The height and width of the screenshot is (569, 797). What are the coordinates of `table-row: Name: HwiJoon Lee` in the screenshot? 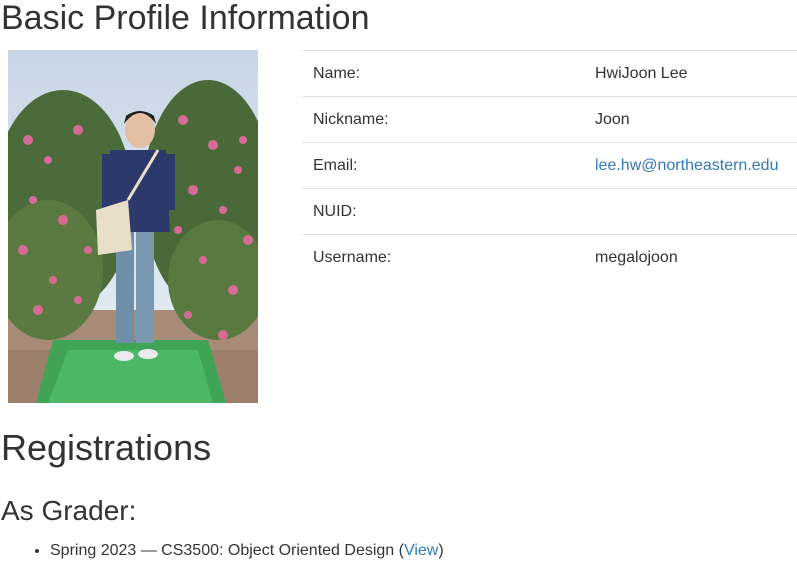 It's located at (550, 73).